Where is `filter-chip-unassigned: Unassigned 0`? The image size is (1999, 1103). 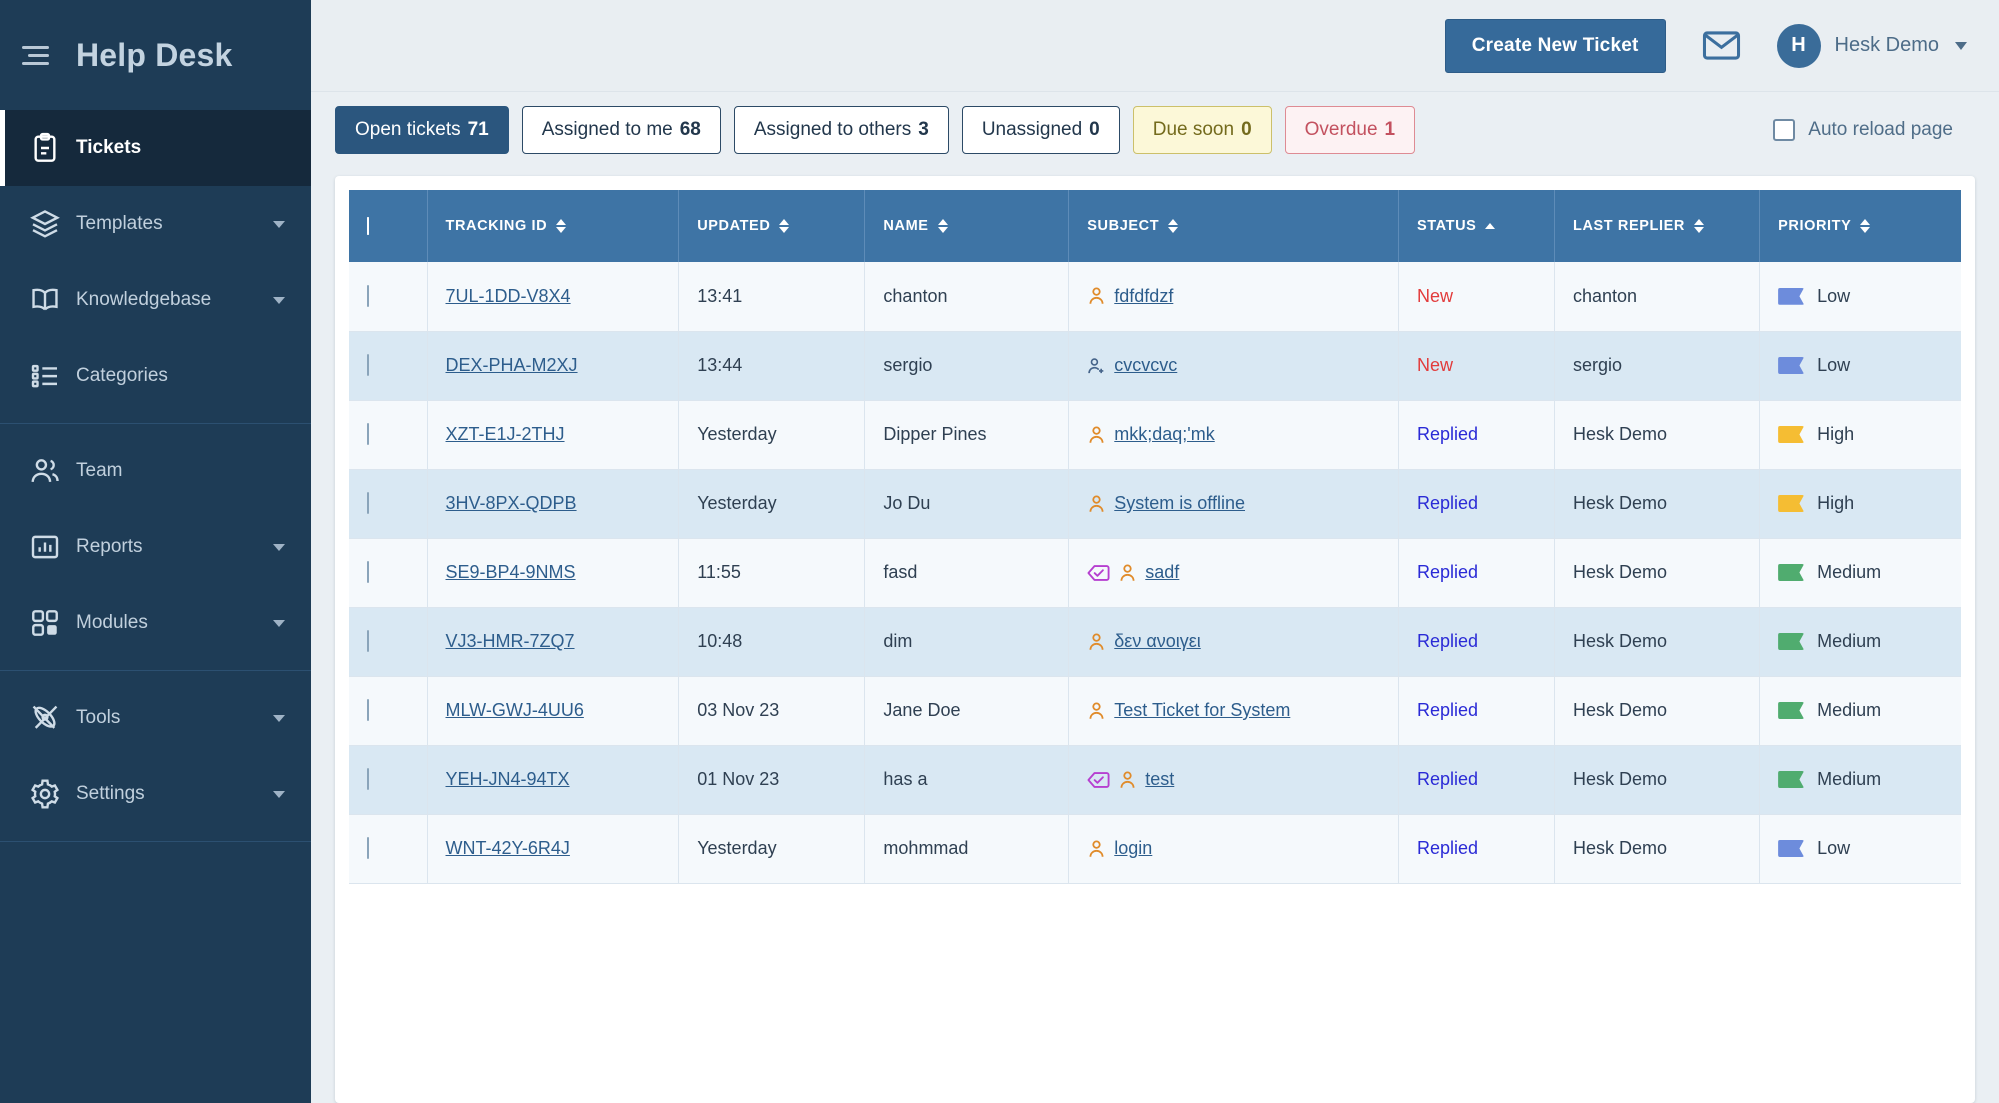 filter-chip-unassigned: Unassigned 0 is located at coordinates (1040, 130).